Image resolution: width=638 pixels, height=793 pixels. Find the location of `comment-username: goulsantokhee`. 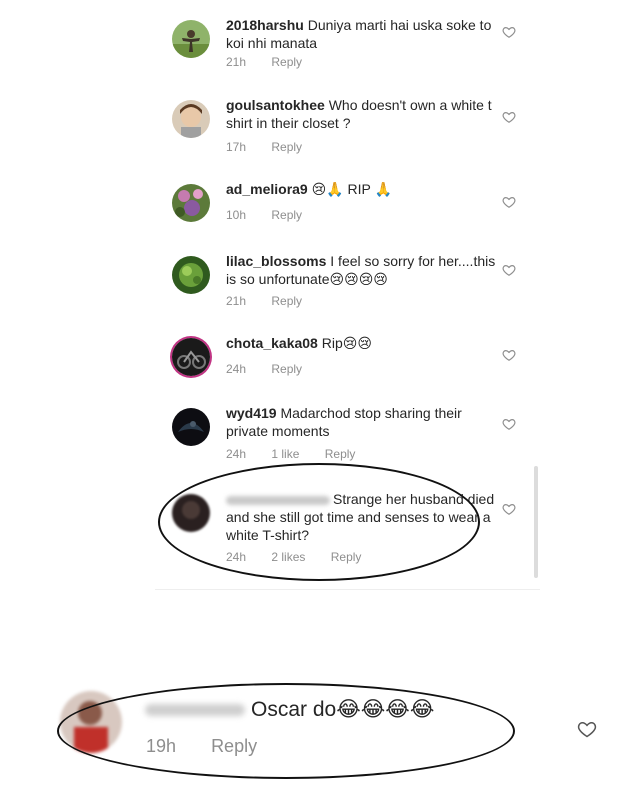

comment-username: goulsantokhee is located at coordinates (275, 105).